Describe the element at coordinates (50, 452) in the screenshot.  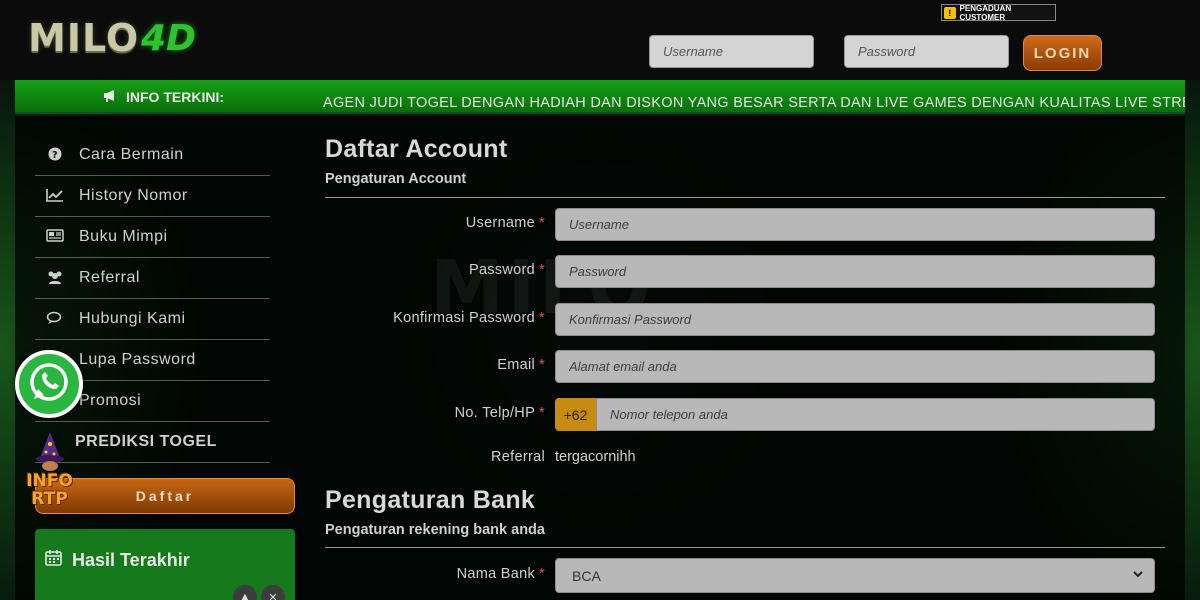
I see `wizard-hat-icon` at that location.